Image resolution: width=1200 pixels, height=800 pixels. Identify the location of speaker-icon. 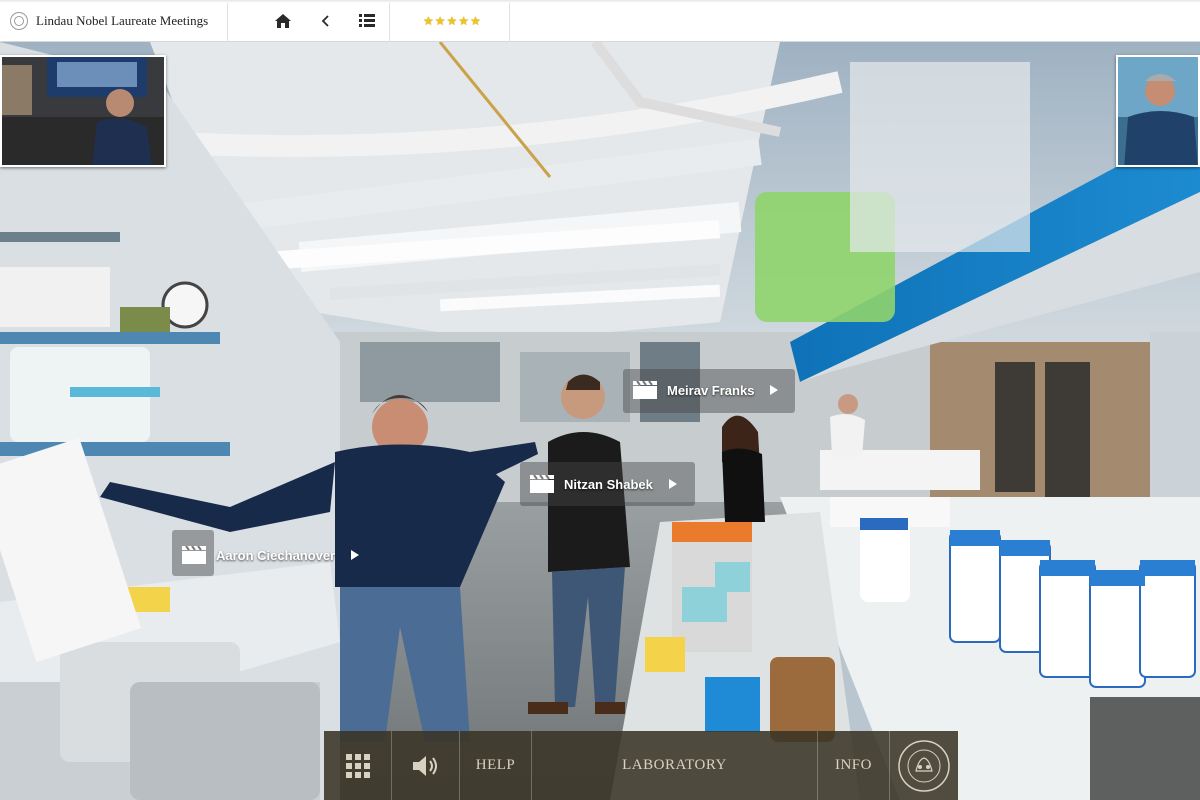
(424, 765).